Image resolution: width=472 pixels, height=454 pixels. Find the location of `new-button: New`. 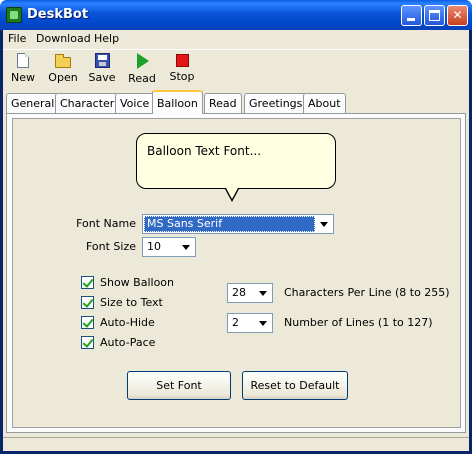

new-button: New is located at coordinates (23, 71).